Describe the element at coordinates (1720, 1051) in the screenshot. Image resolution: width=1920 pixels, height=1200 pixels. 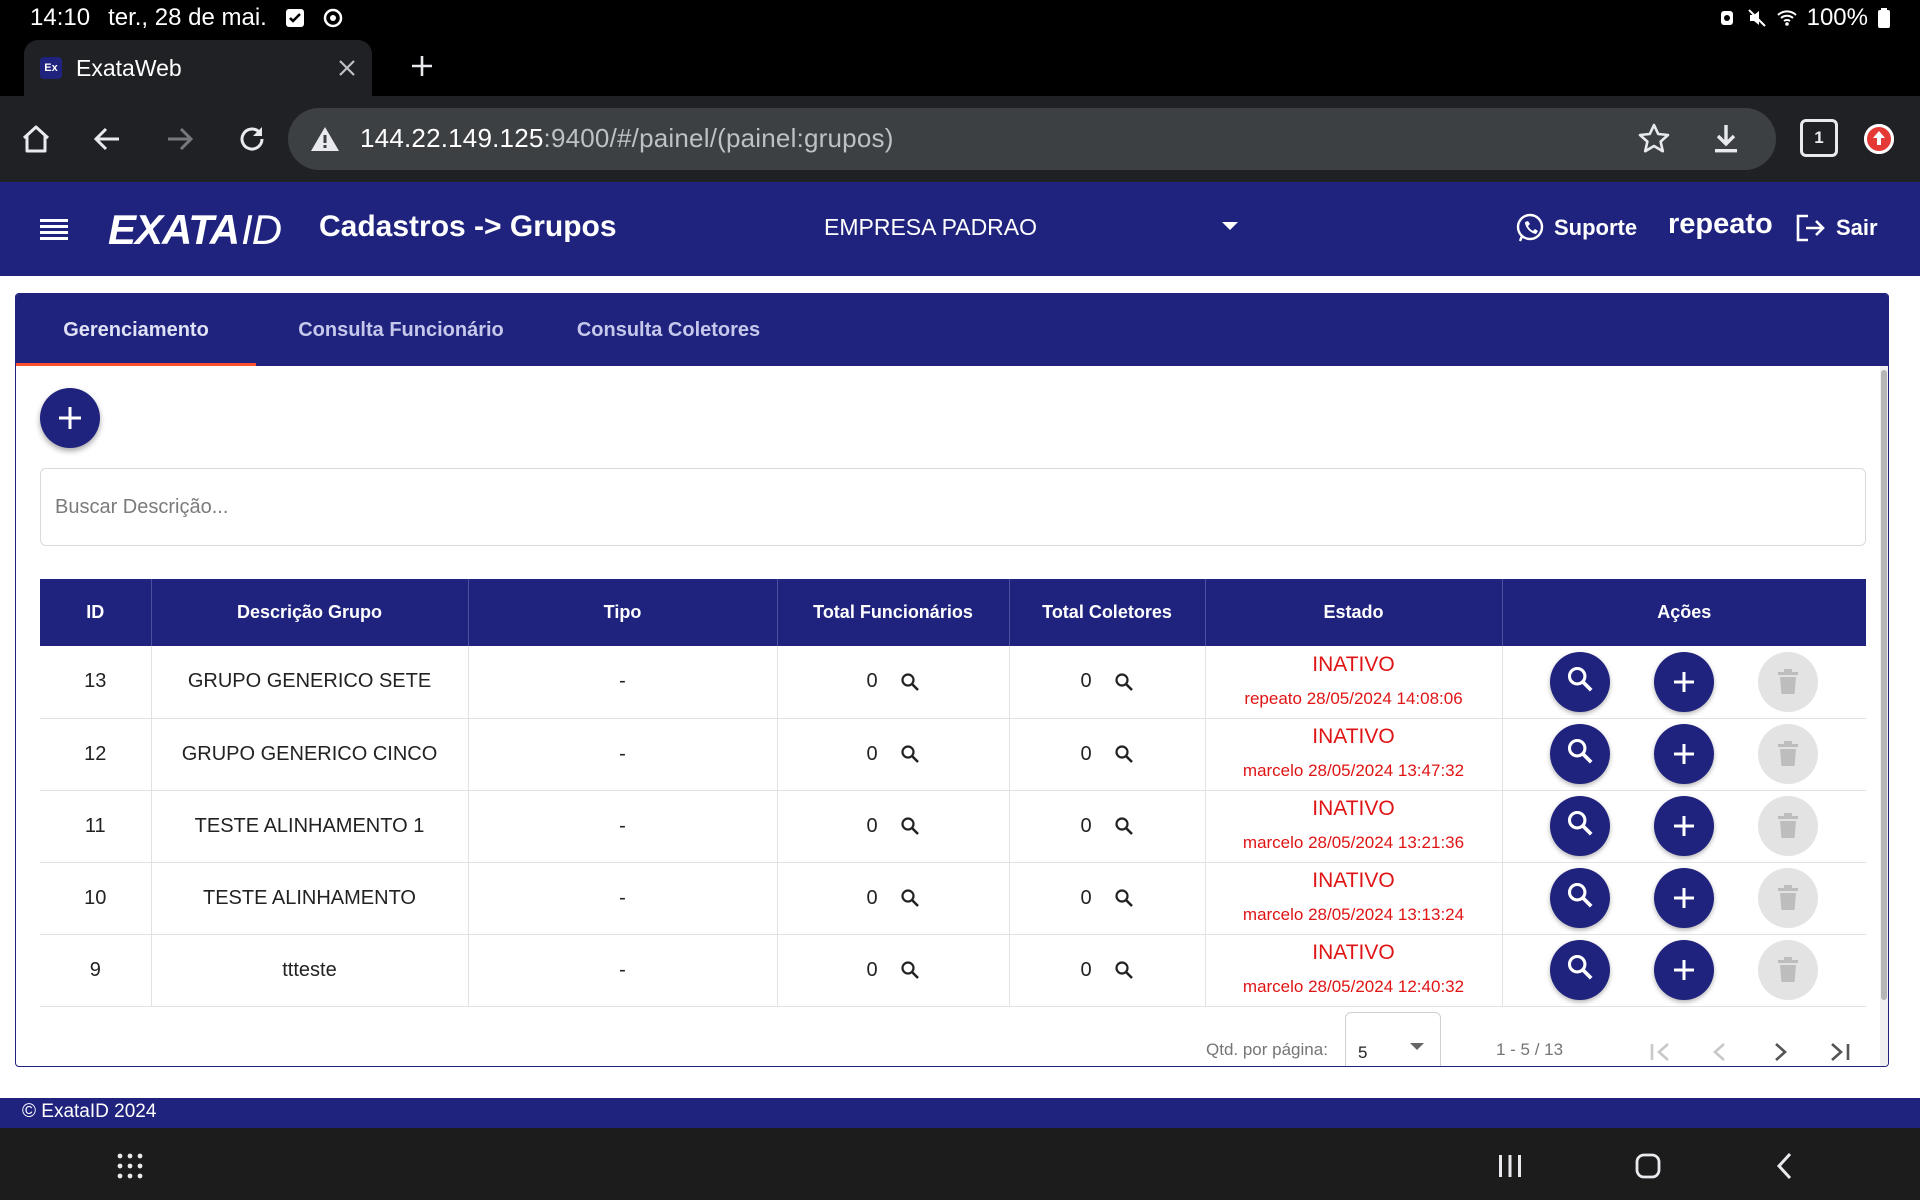
I see `prev-page-icon` at that location.